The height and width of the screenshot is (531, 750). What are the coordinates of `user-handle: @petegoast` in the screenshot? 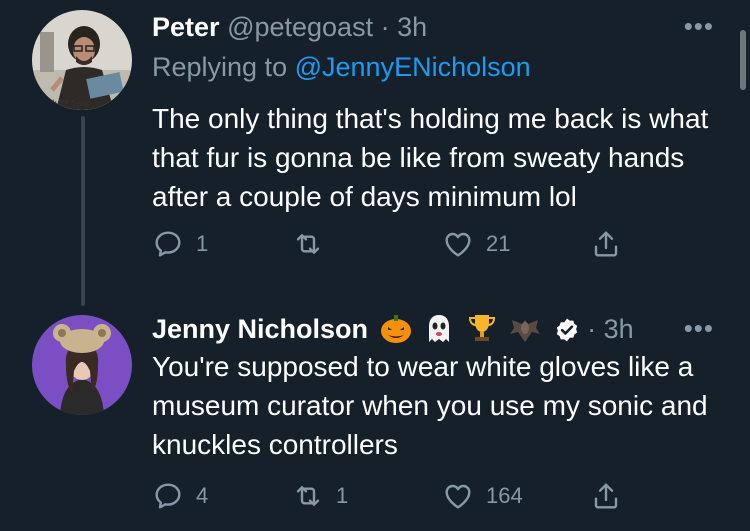 It's located at (300, 27).